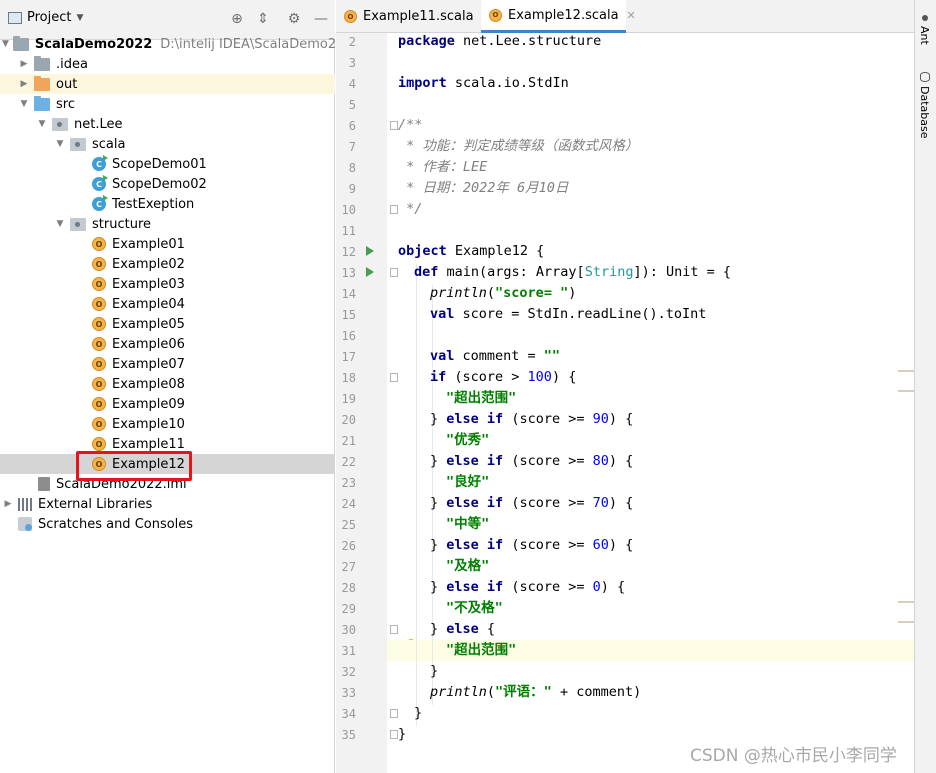 The height and width of the screenshot is (773, 936). Describe the element at coordinates (410, 125) in the screenshot. I see `code-line: /**` at that location.